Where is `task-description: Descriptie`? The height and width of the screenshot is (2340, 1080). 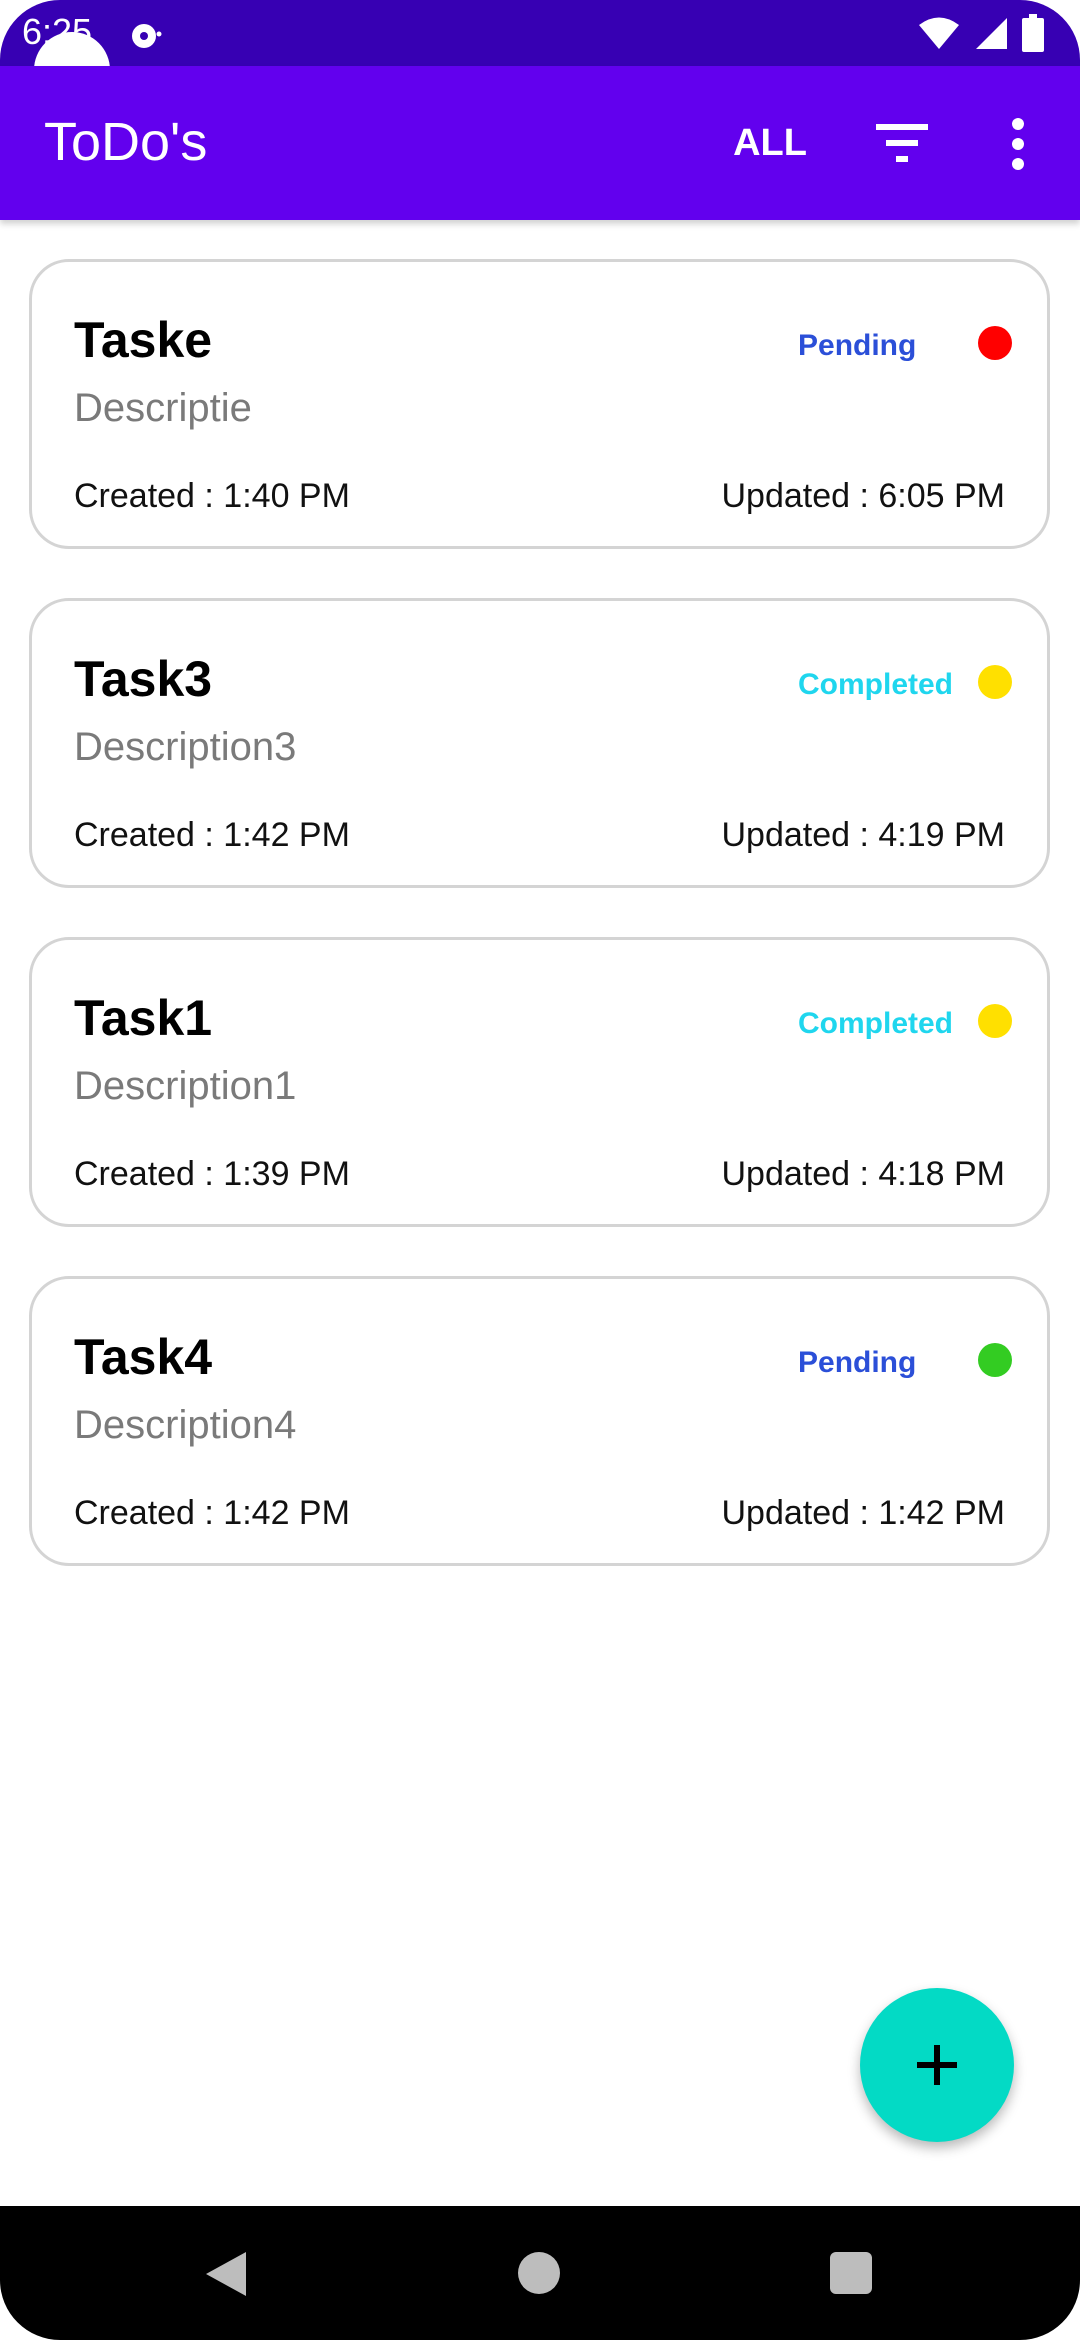
task-description: Descriptie is located at coordinates (163, 408).